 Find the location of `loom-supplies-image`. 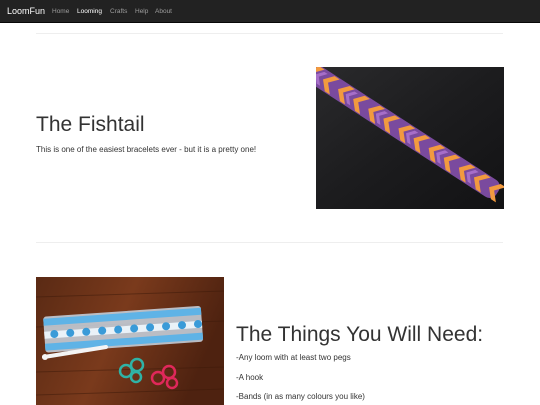

loom-supplies-image is located at coordinates (130, 341).